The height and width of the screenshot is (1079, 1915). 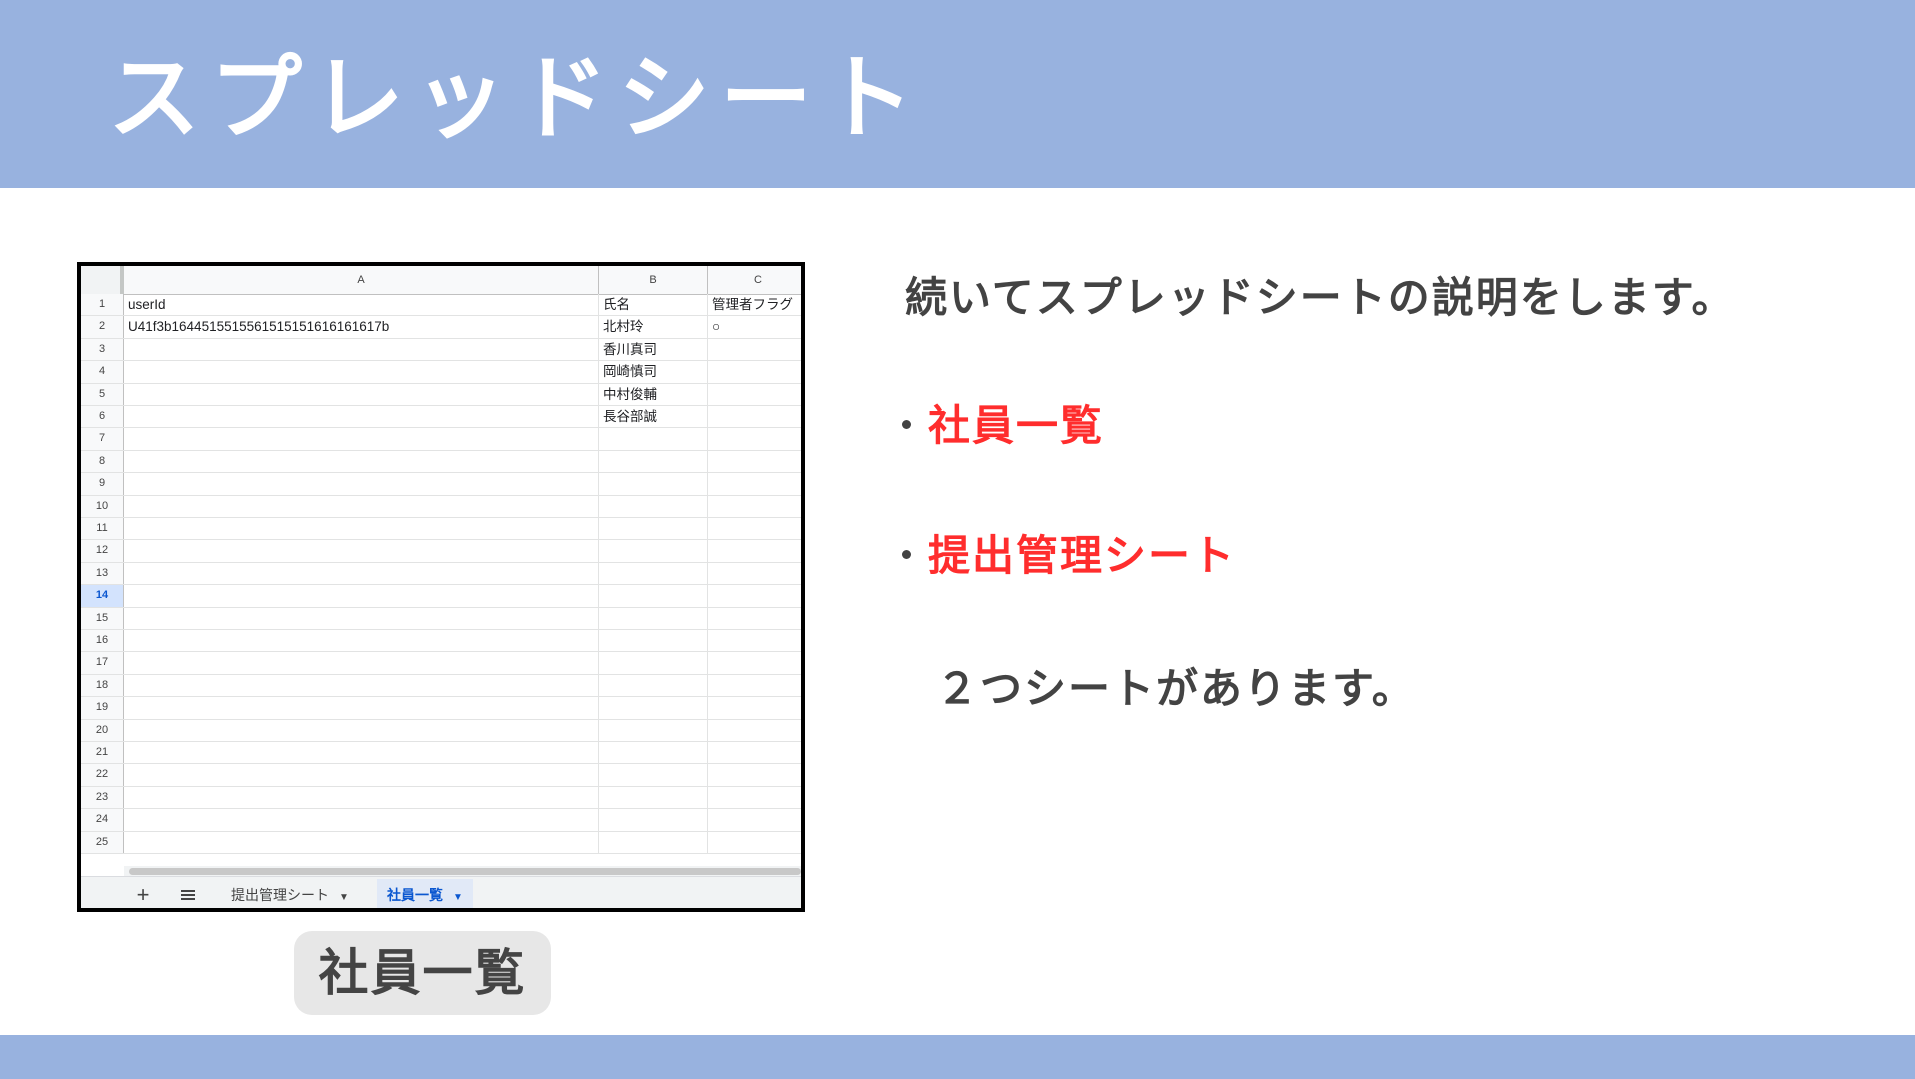 I want to click on row-number: 2, so click(x=102, y=327).